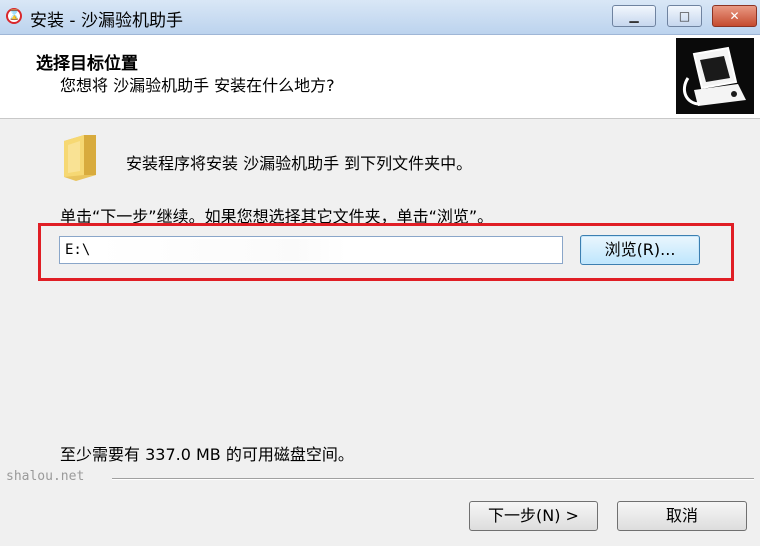 The image size is (760, 546). What do you see at coordinates (80, 157) in the screenshot?
I see `folder-icon` at bounding box center [80, 157].